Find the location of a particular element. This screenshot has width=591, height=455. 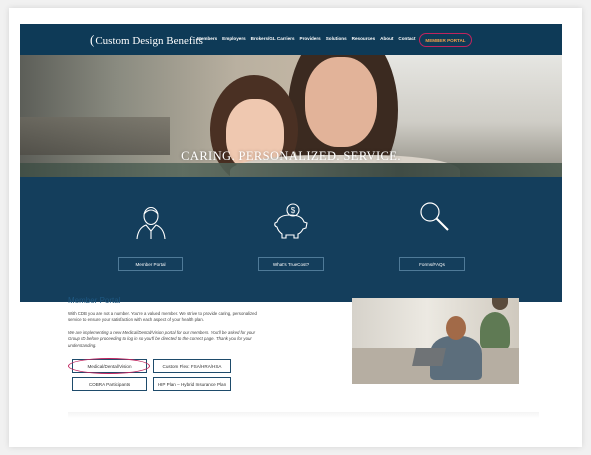

site-logo: (Custom Design Benefits is located at coordinates (146, 40).